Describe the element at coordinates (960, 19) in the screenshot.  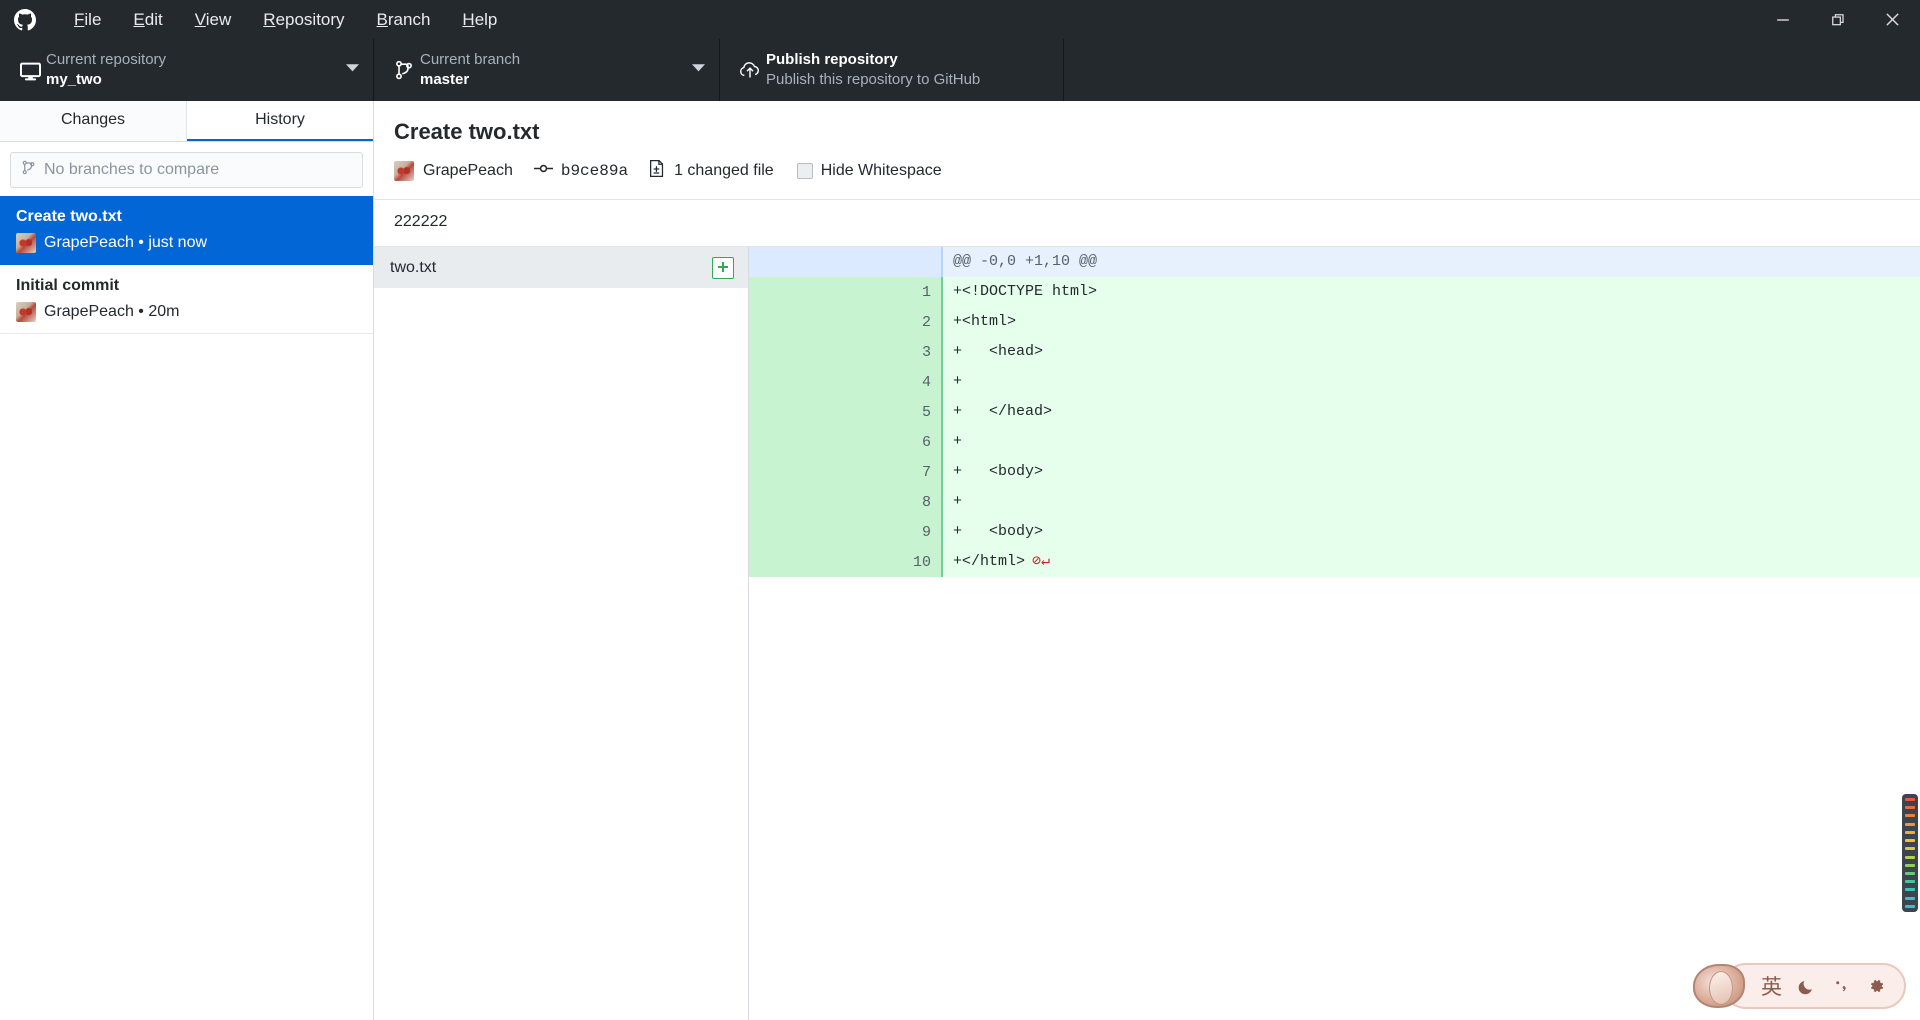
I see `title-bar: File Edit View Repository Branch Help` at that location.